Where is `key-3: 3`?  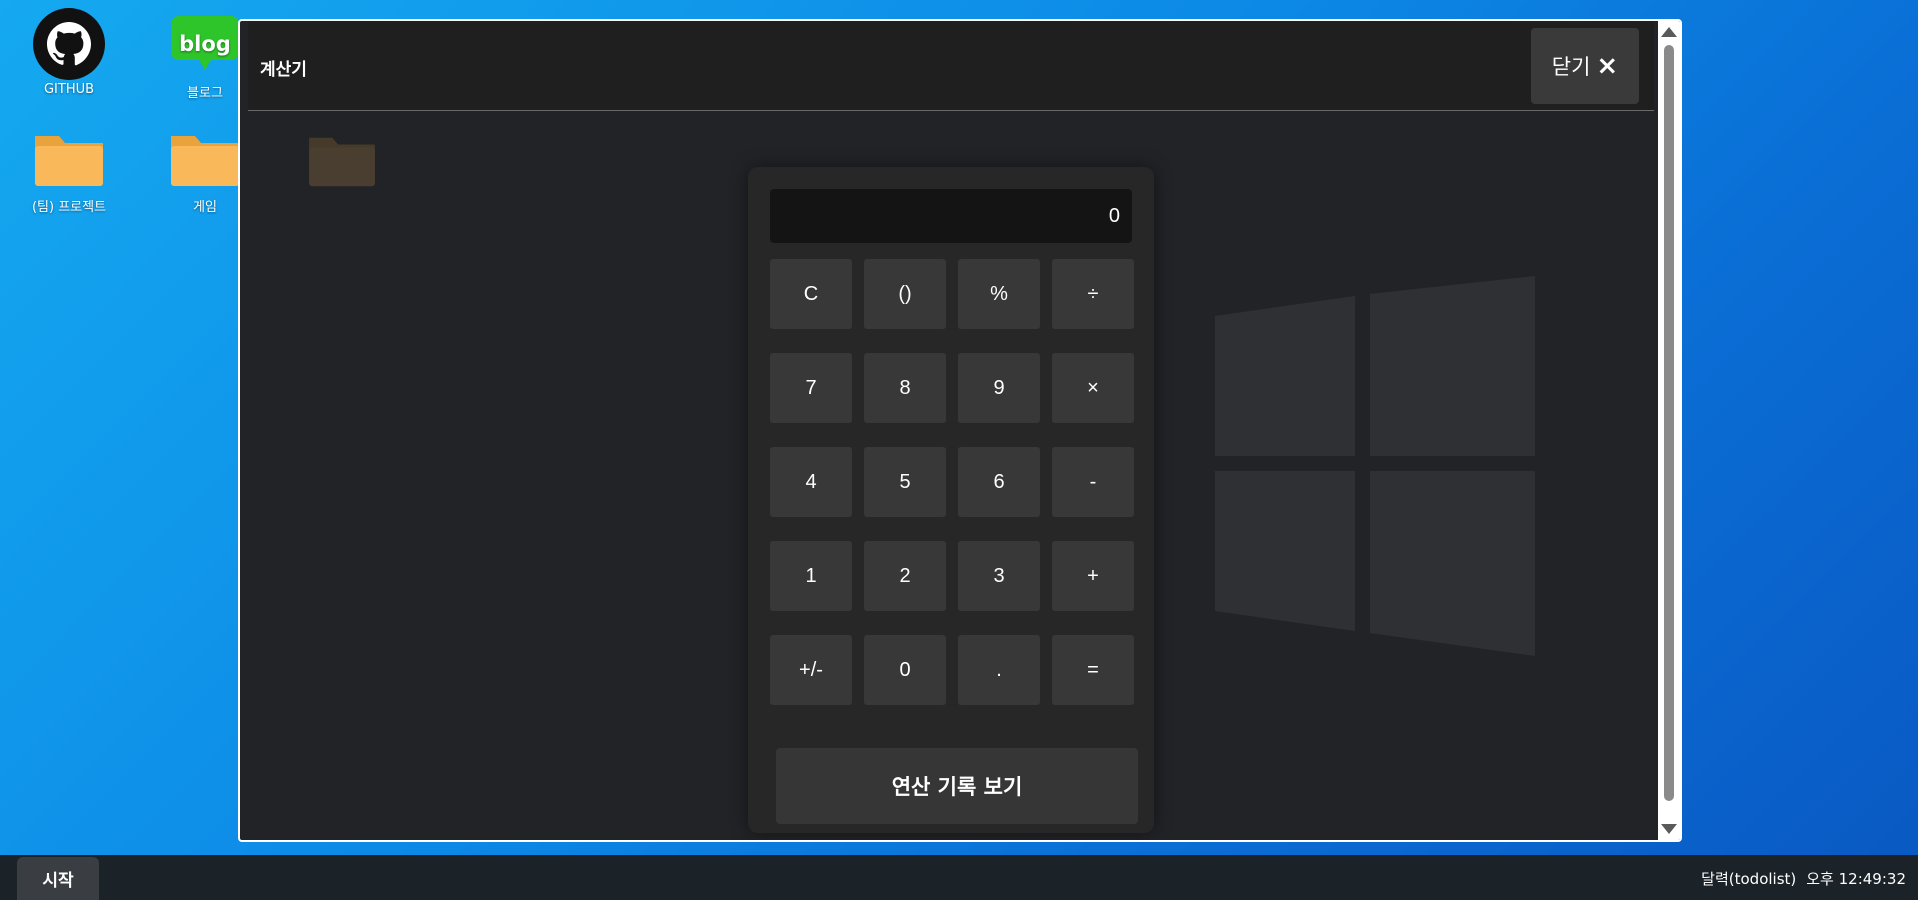 key-3: 3 is located at coordinates (999, 576).